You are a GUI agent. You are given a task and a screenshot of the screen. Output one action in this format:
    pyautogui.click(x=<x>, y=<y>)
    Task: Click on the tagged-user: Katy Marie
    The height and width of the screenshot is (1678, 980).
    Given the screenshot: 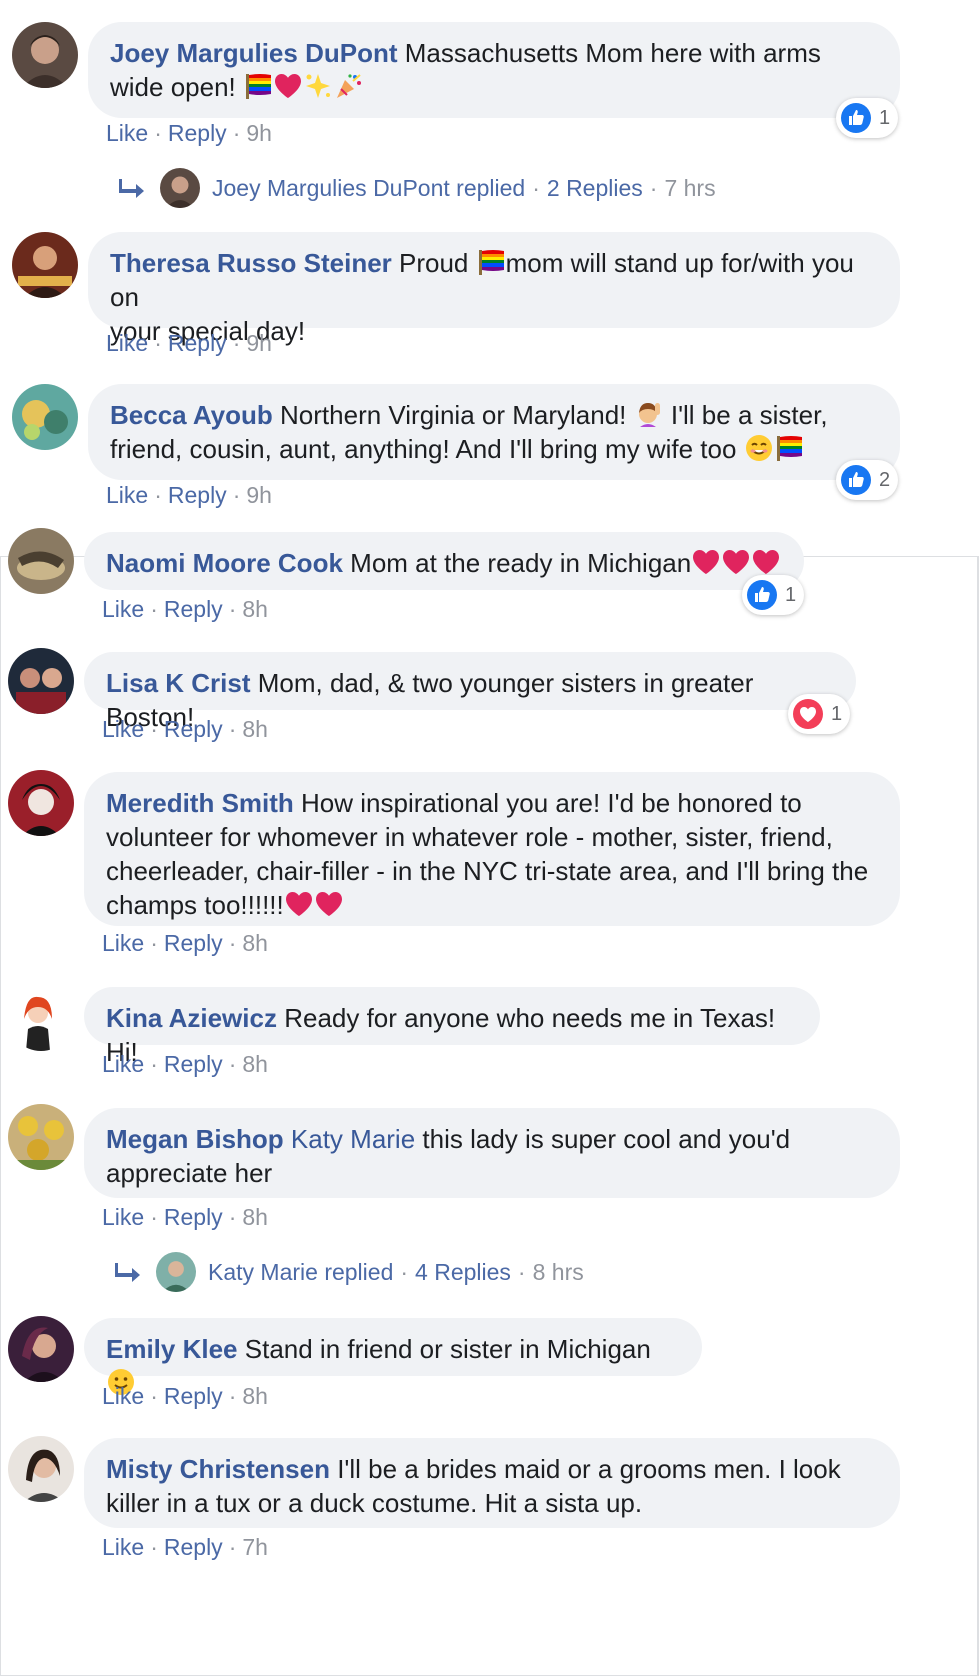 What is the action you would take?
    pyautogui.click(x=353, y=1139)
    